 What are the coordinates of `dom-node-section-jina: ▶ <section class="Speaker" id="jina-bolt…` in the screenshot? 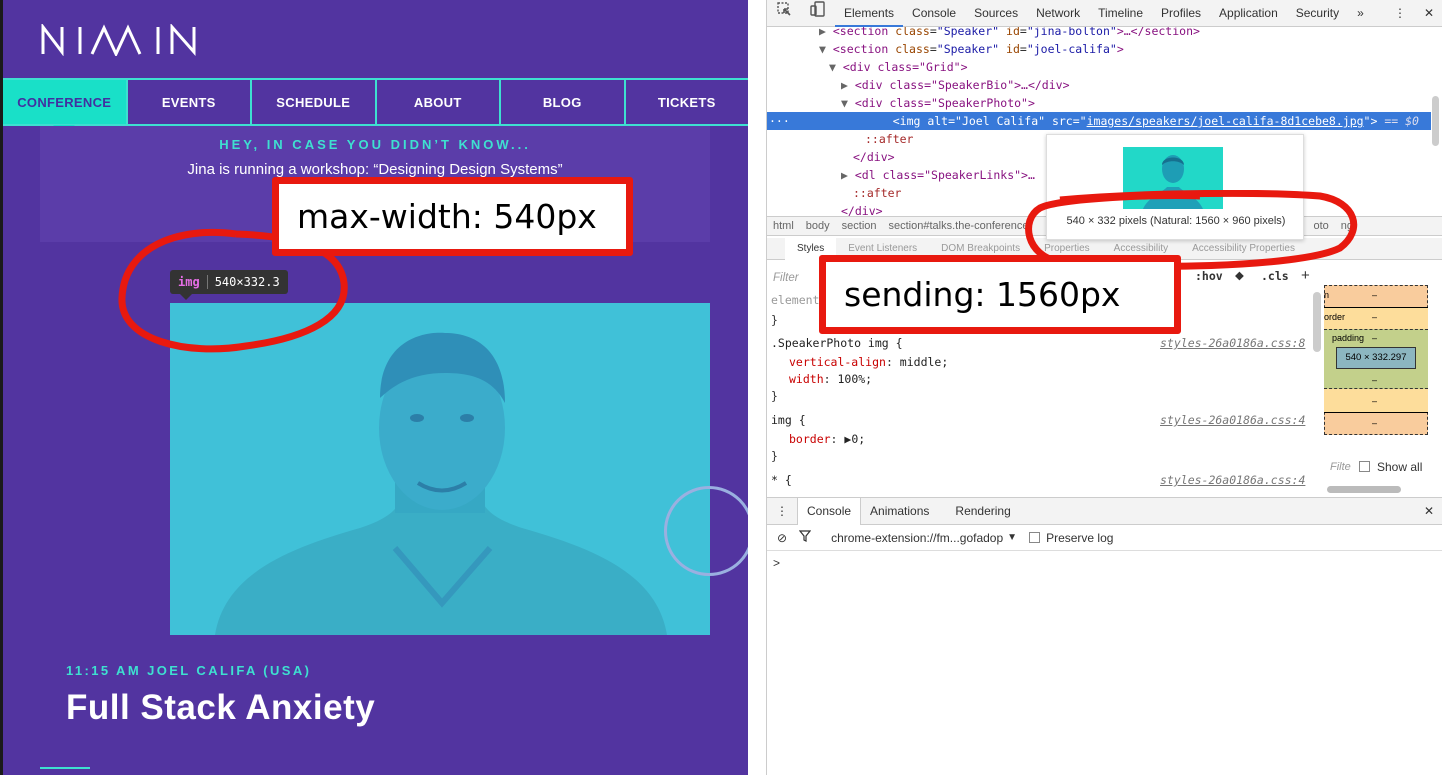 It's located at (1099, 33).